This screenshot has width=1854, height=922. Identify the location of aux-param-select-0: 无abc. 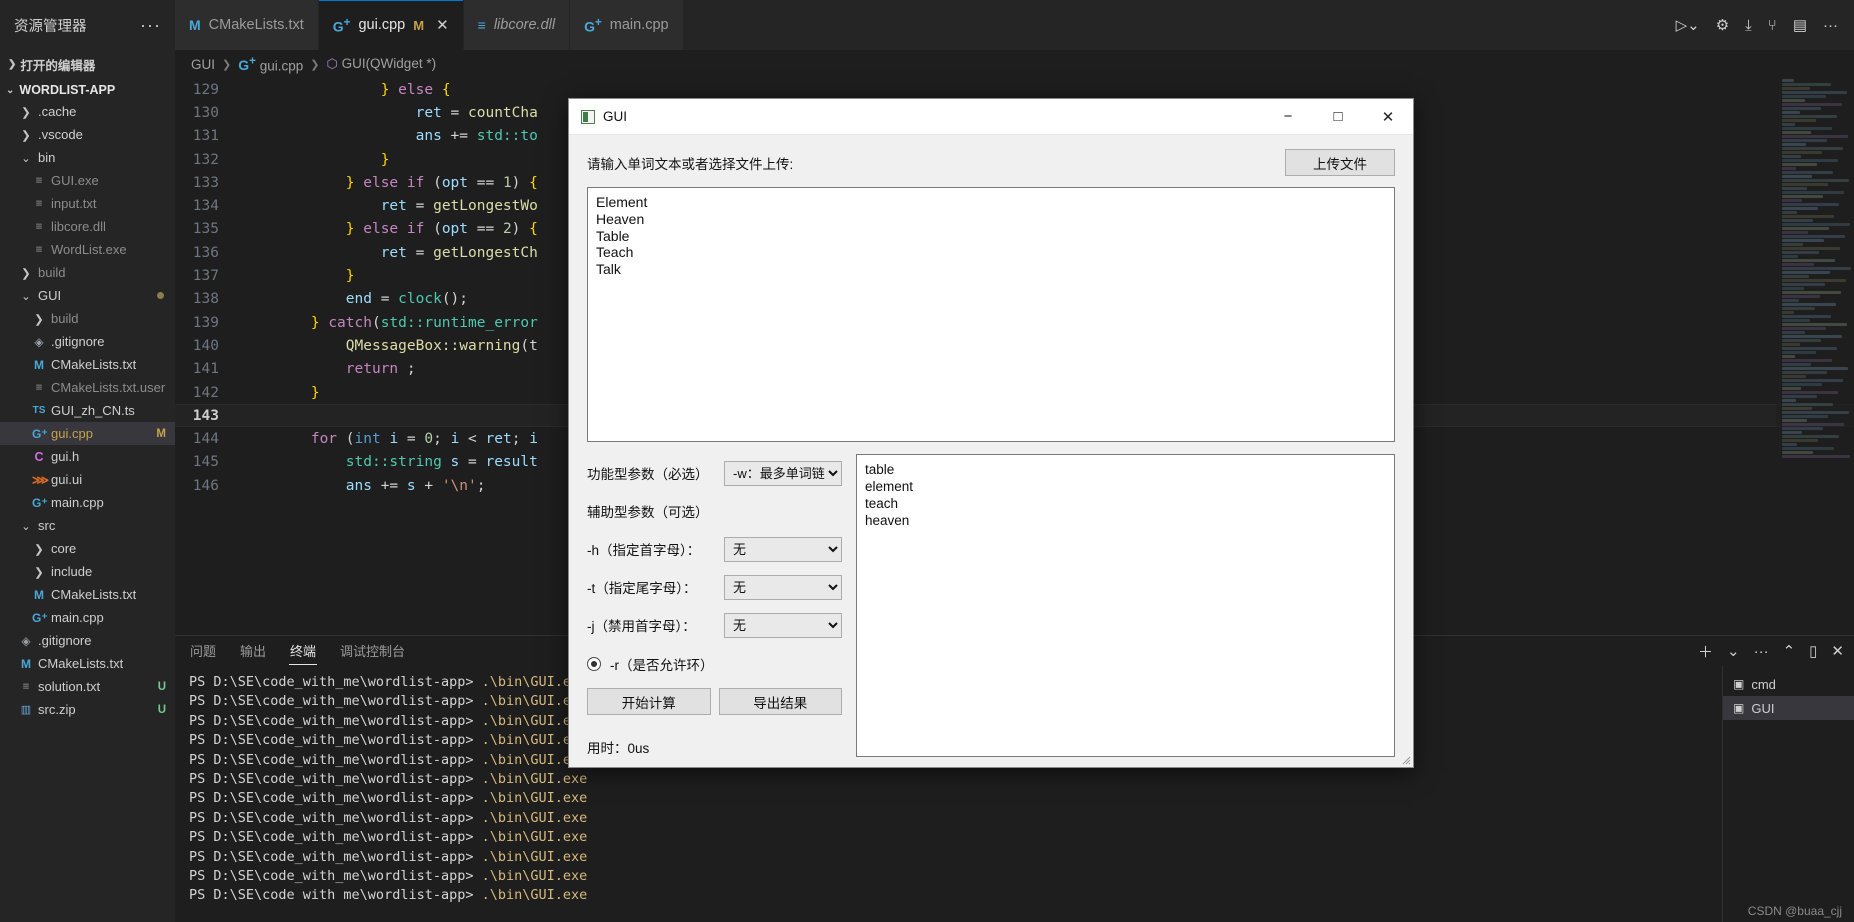
(783, 549).